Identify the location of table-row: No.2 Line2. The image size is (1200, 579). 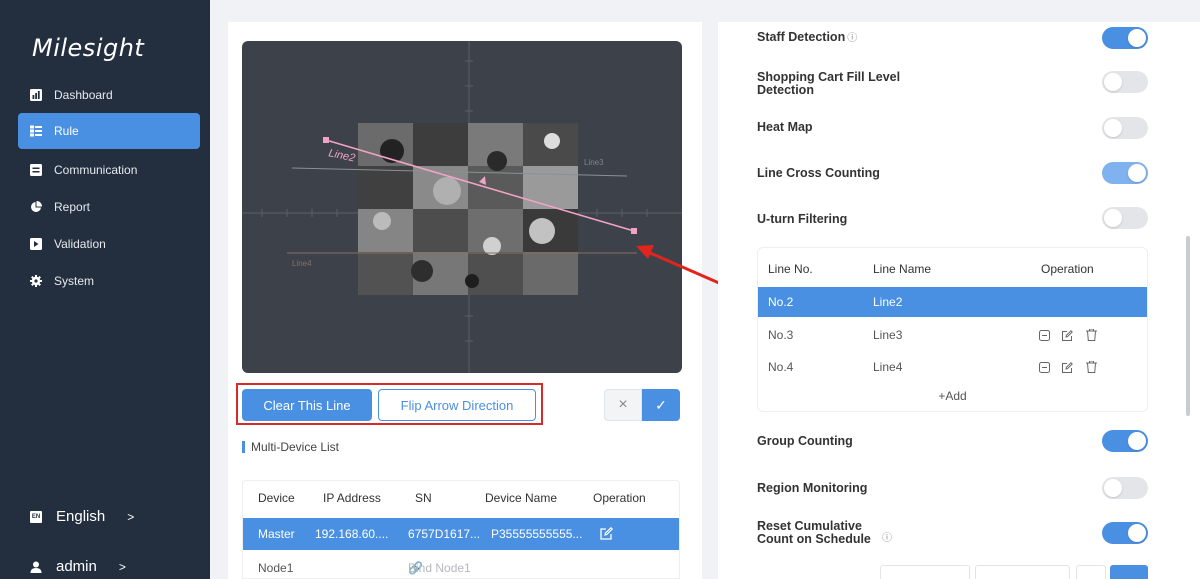
(952, 302).